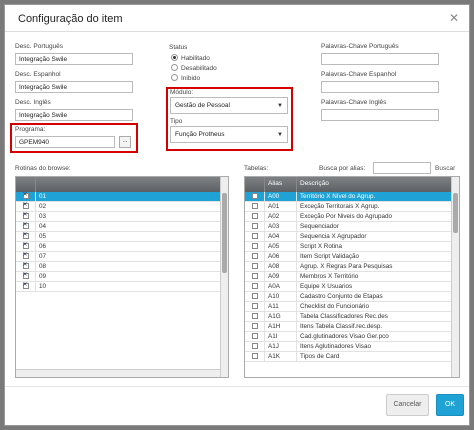 This screenshot has height=430, width=474. I want to click on dialog-title: Configuração do item, so click(70, 19).